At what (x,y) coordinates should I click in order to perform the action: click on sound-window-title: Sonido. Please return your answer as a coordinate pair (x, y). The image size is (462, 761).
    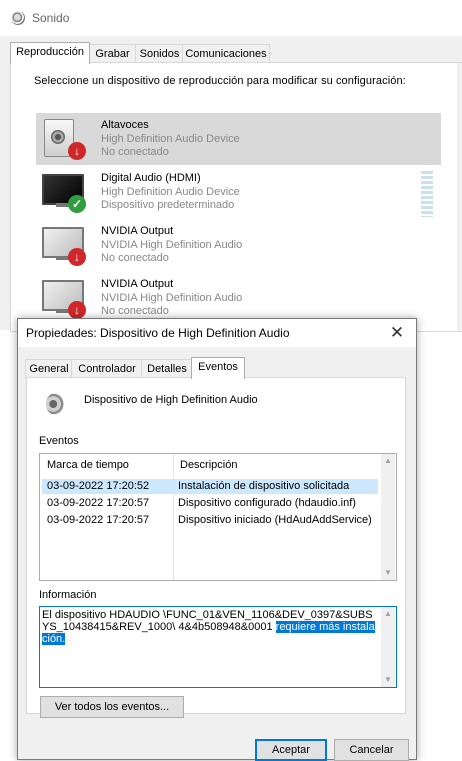
    Looking at the image, I should click on (51, 18).